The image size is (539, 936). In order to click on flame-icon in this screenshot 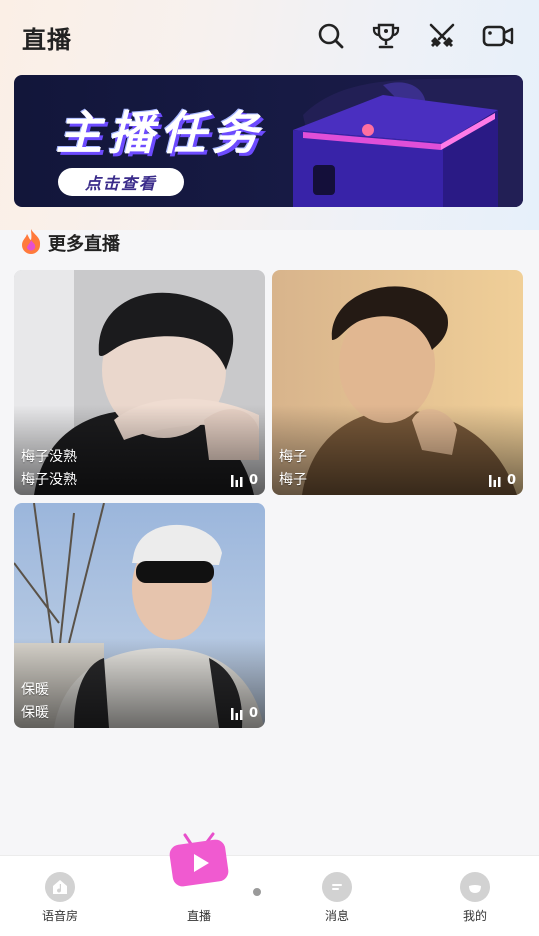, I will do `click(31, 243)`.